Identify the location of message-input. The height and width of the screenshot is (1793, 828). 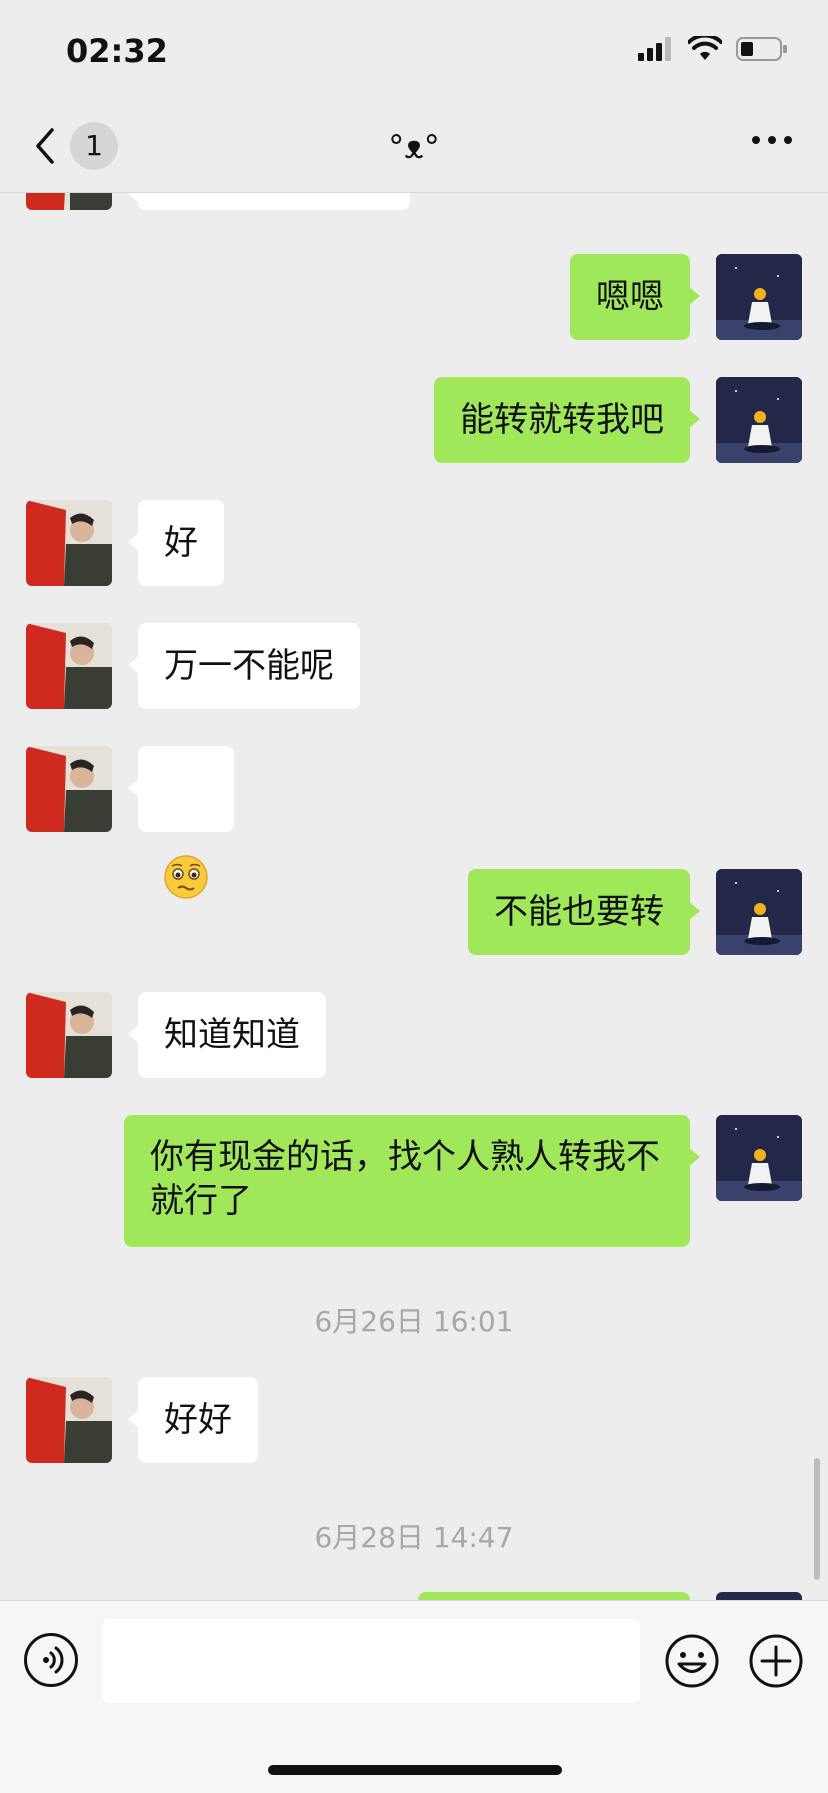
(371, 1661).